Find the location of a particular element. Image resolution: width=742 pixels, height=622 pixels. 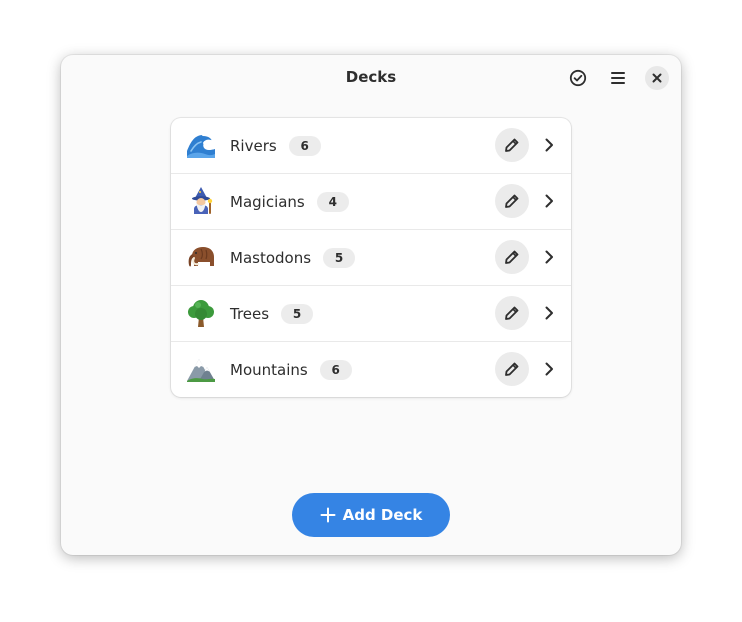

hamburger-menu-icon is located at coordinates (618, 78).